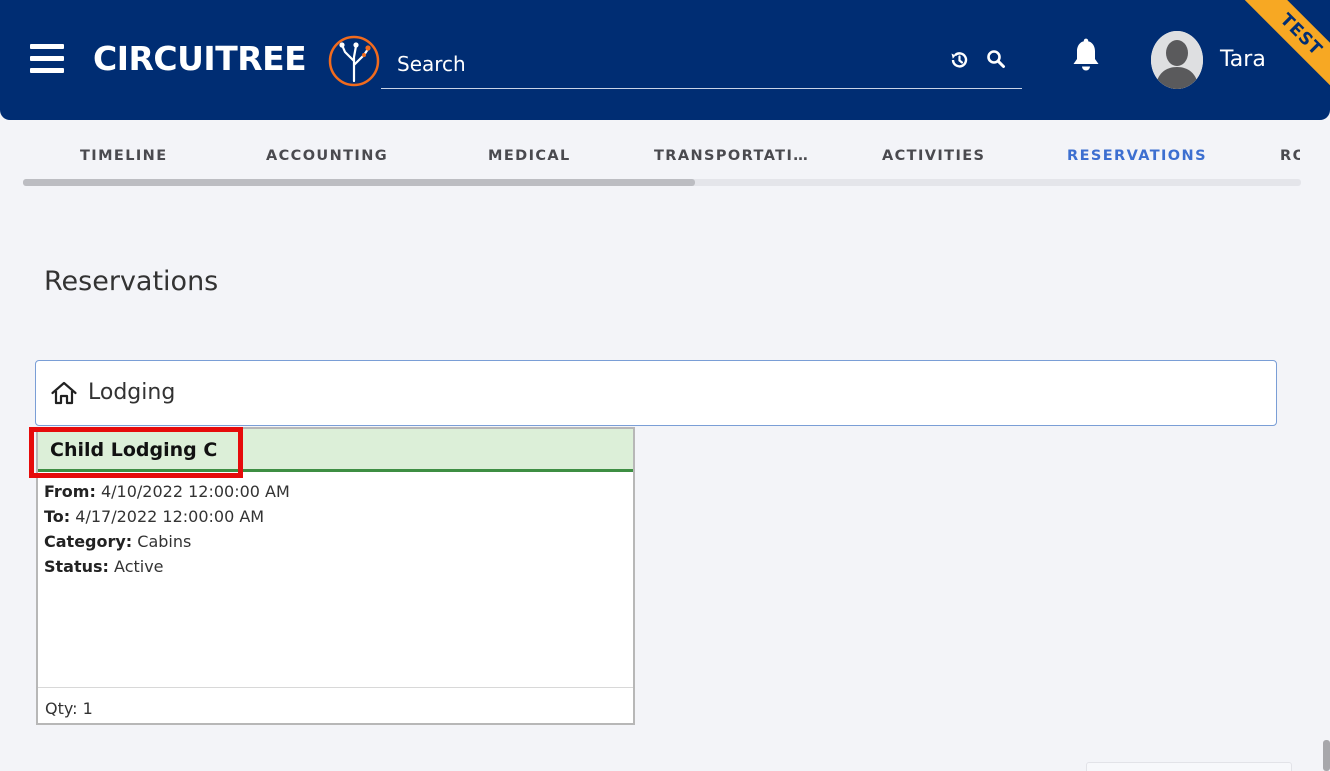 The image size is (1330, 771). I want to click on field-label: Category:, so click(88, 541).